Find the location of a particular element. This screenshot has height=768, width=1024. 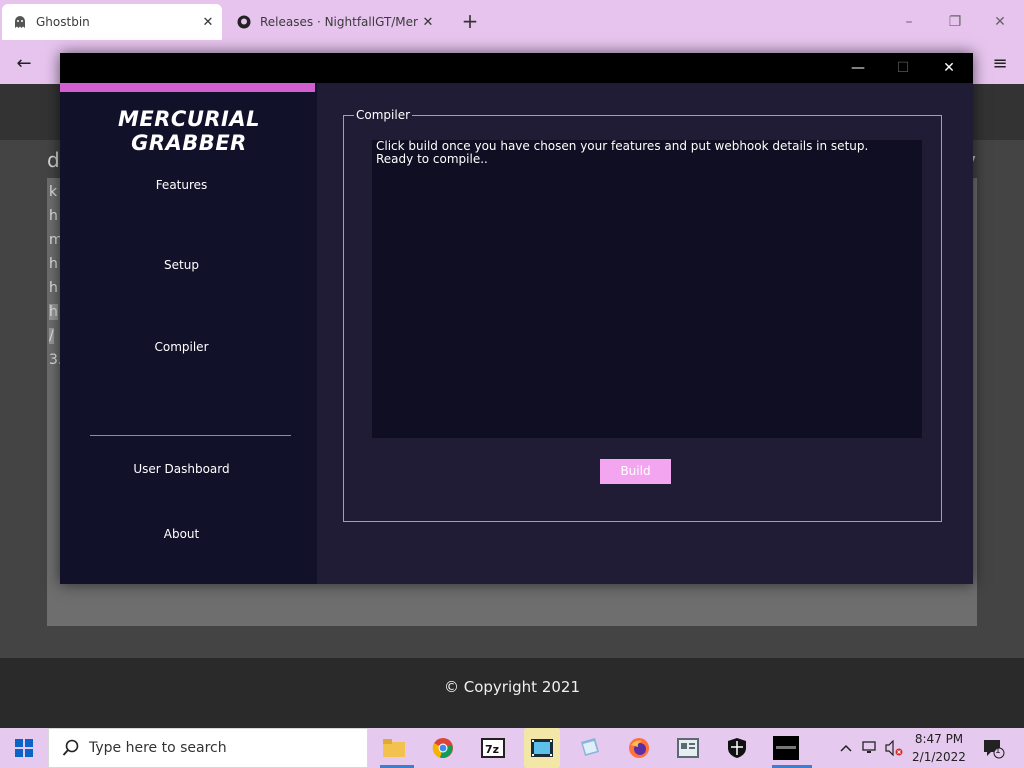

tab-title: Releases · NightfallGT/Mercurial is located at coordinates (339, 22).